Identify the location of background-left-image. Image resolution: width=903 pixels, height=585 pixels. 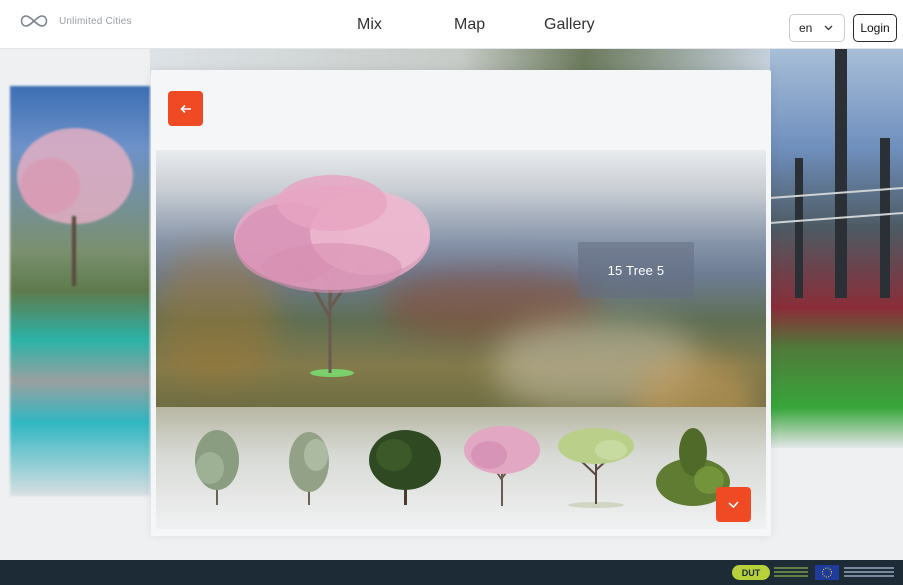
(80, 291).